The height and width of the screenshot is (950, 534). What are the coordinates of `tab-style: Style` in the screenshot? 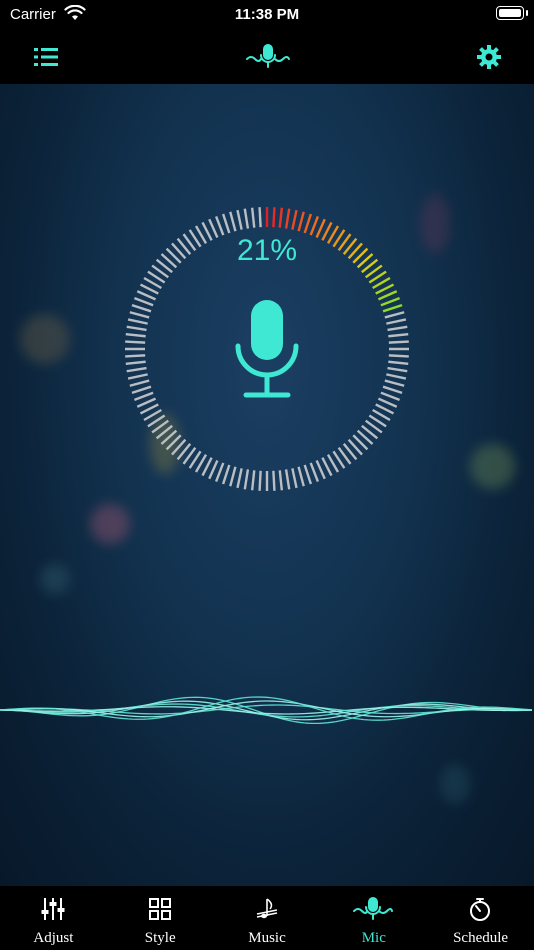 It's located at (160, 918).